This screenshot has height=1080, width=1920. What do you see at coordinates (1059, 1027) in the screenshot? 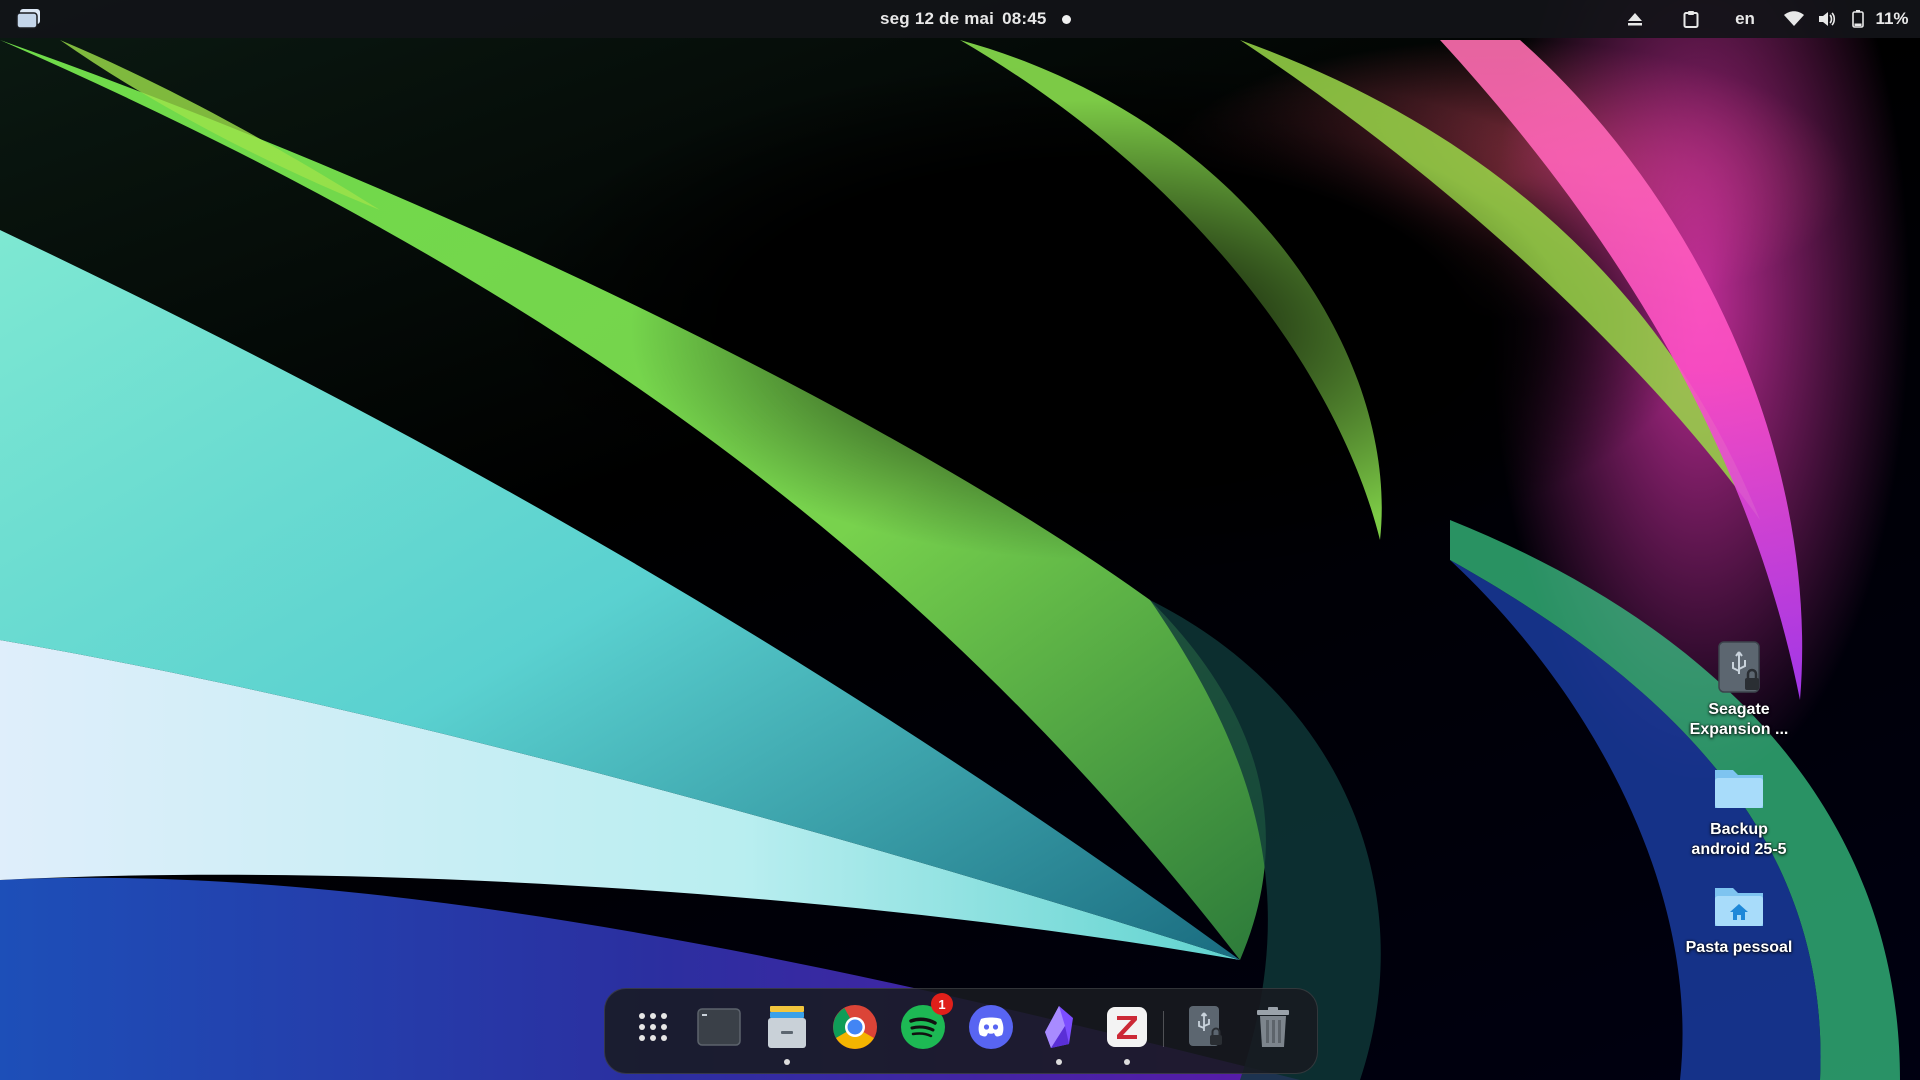
I see `obsidian-icon` at bounding box center [1059, 1027].